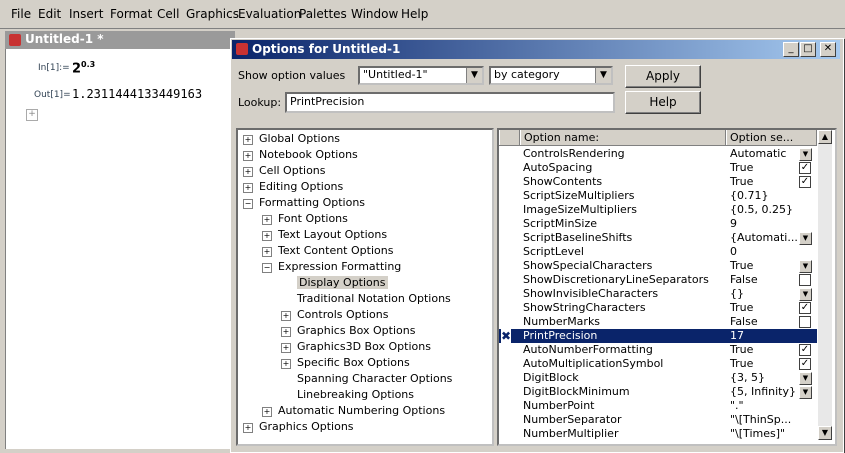 This screenshot has width=845, height=453. What do you see at coordinates (749, 196) in the screenshot?
I see `option-value: {0.71}` at bounding box center [749, 196].